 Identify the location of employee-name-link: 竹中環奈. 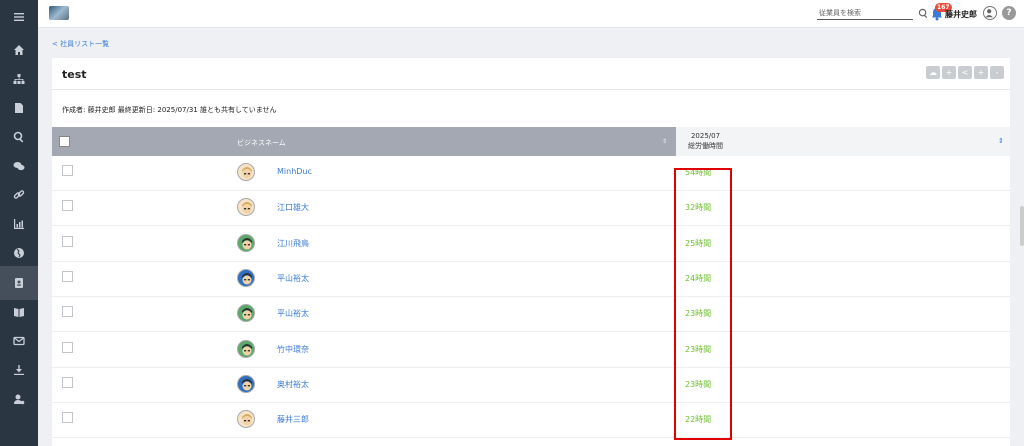
(293, 349).